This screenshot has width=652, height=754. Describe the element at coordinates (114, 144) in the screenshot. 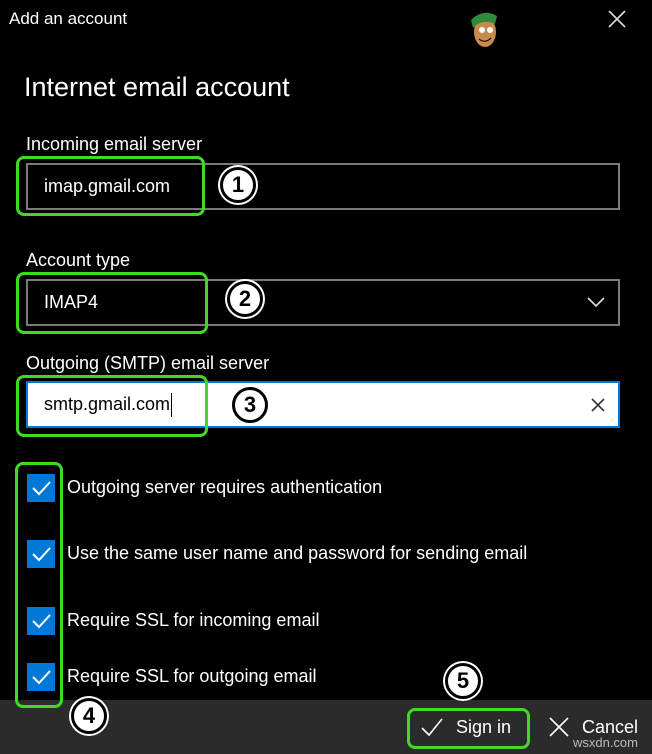

I see `incoming-server-label: Incoming email server` at that location.